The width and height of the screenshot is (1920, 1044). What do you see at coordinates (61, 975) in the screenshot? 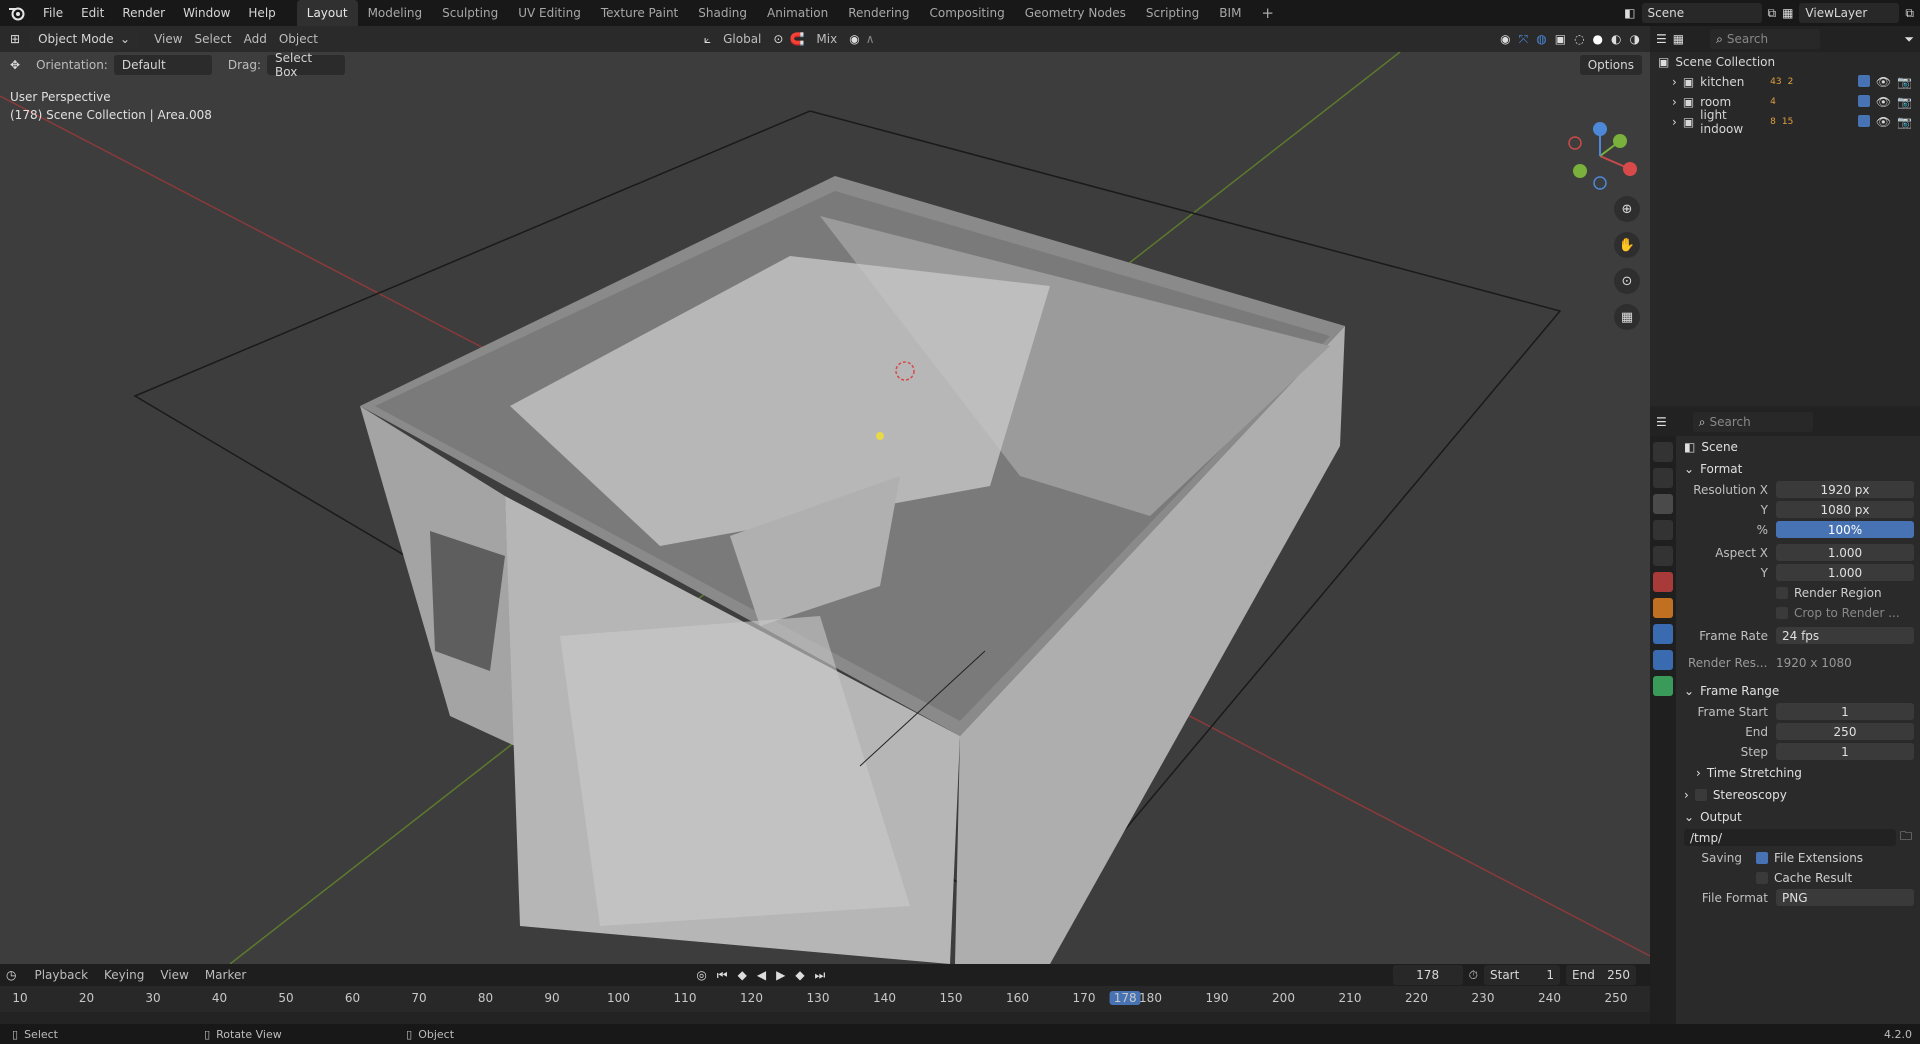
I see `playback-menu: Playback` at bounding box center [61, 975].